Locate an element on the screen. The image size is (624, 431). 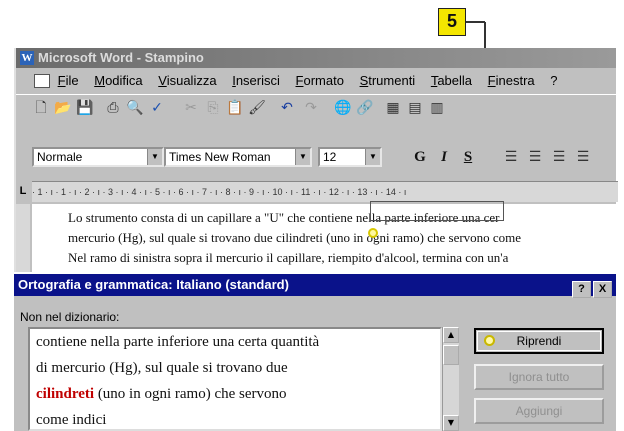
align-center-icon: ☰ is located at coordinates (535, 157).